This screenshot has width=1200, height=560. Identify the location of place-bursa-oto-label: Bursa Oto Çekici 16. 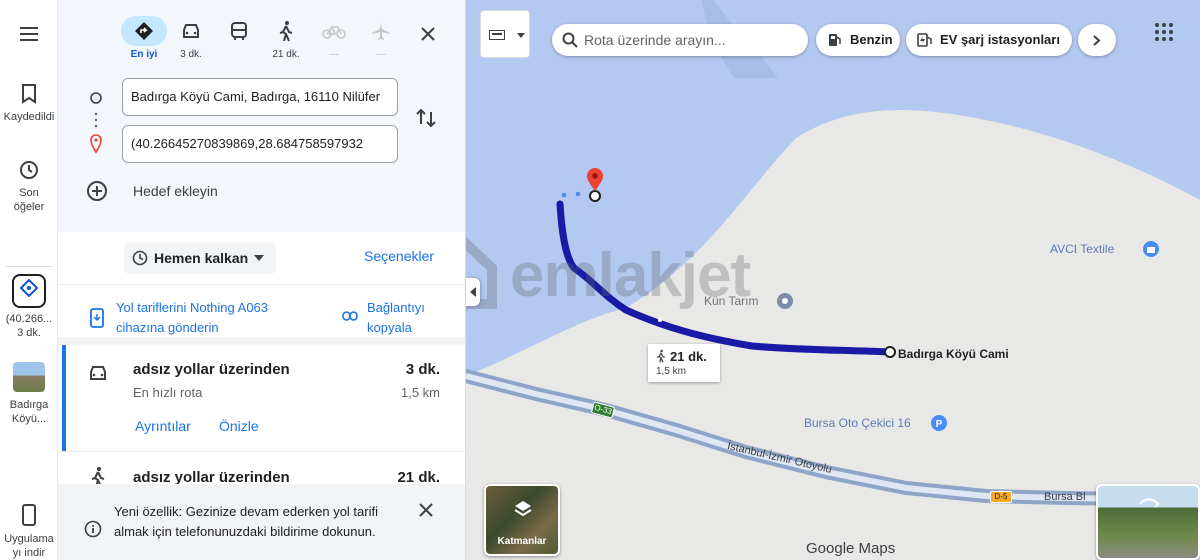
(857, 423).